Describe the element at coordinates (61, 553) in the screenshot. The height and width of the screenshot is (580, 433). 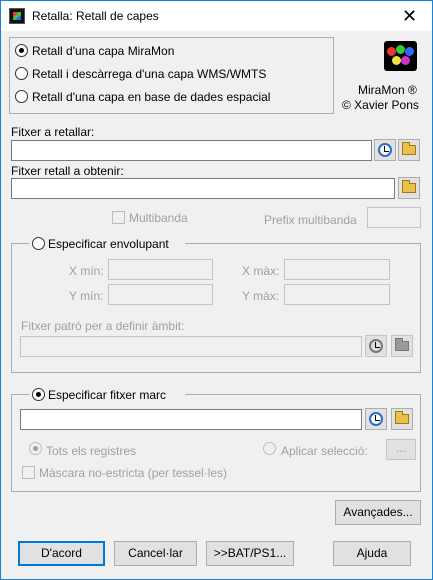
I see `ok-button: D'acord` at that location.